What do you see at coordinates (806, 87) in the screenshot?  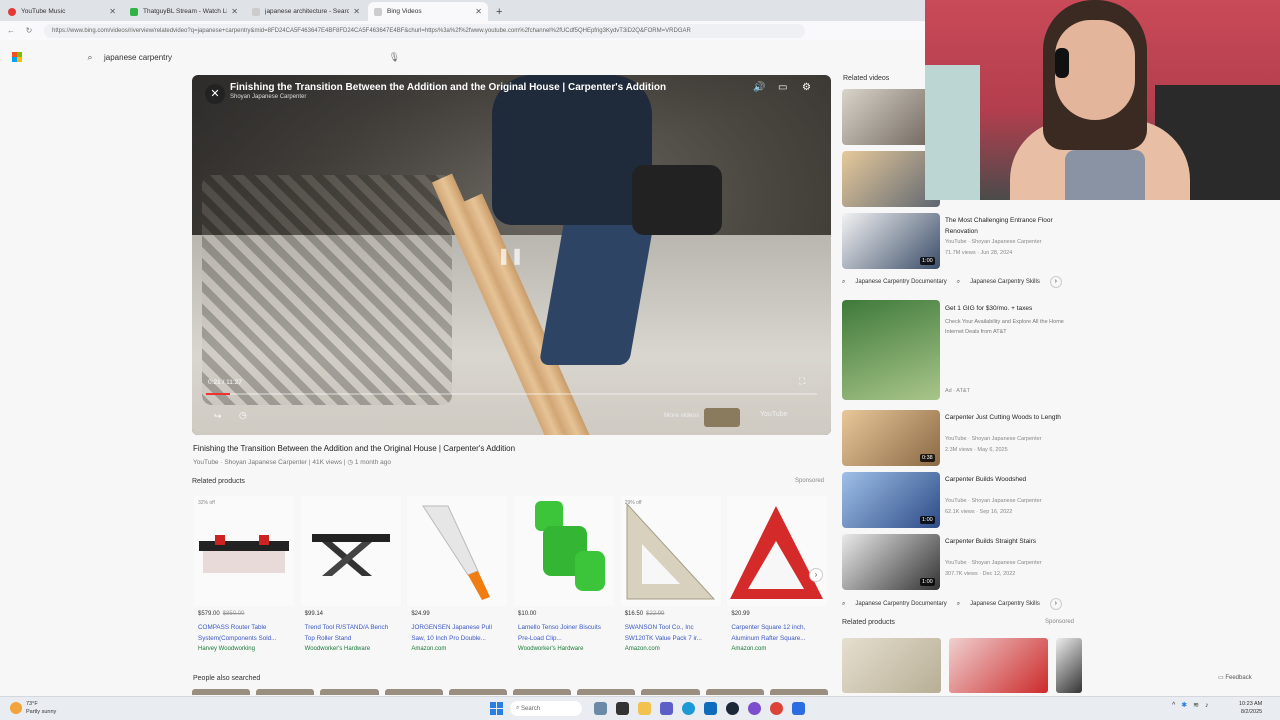 I see `settings-gear-icon: ⚙` at bounding box center [806, 87].